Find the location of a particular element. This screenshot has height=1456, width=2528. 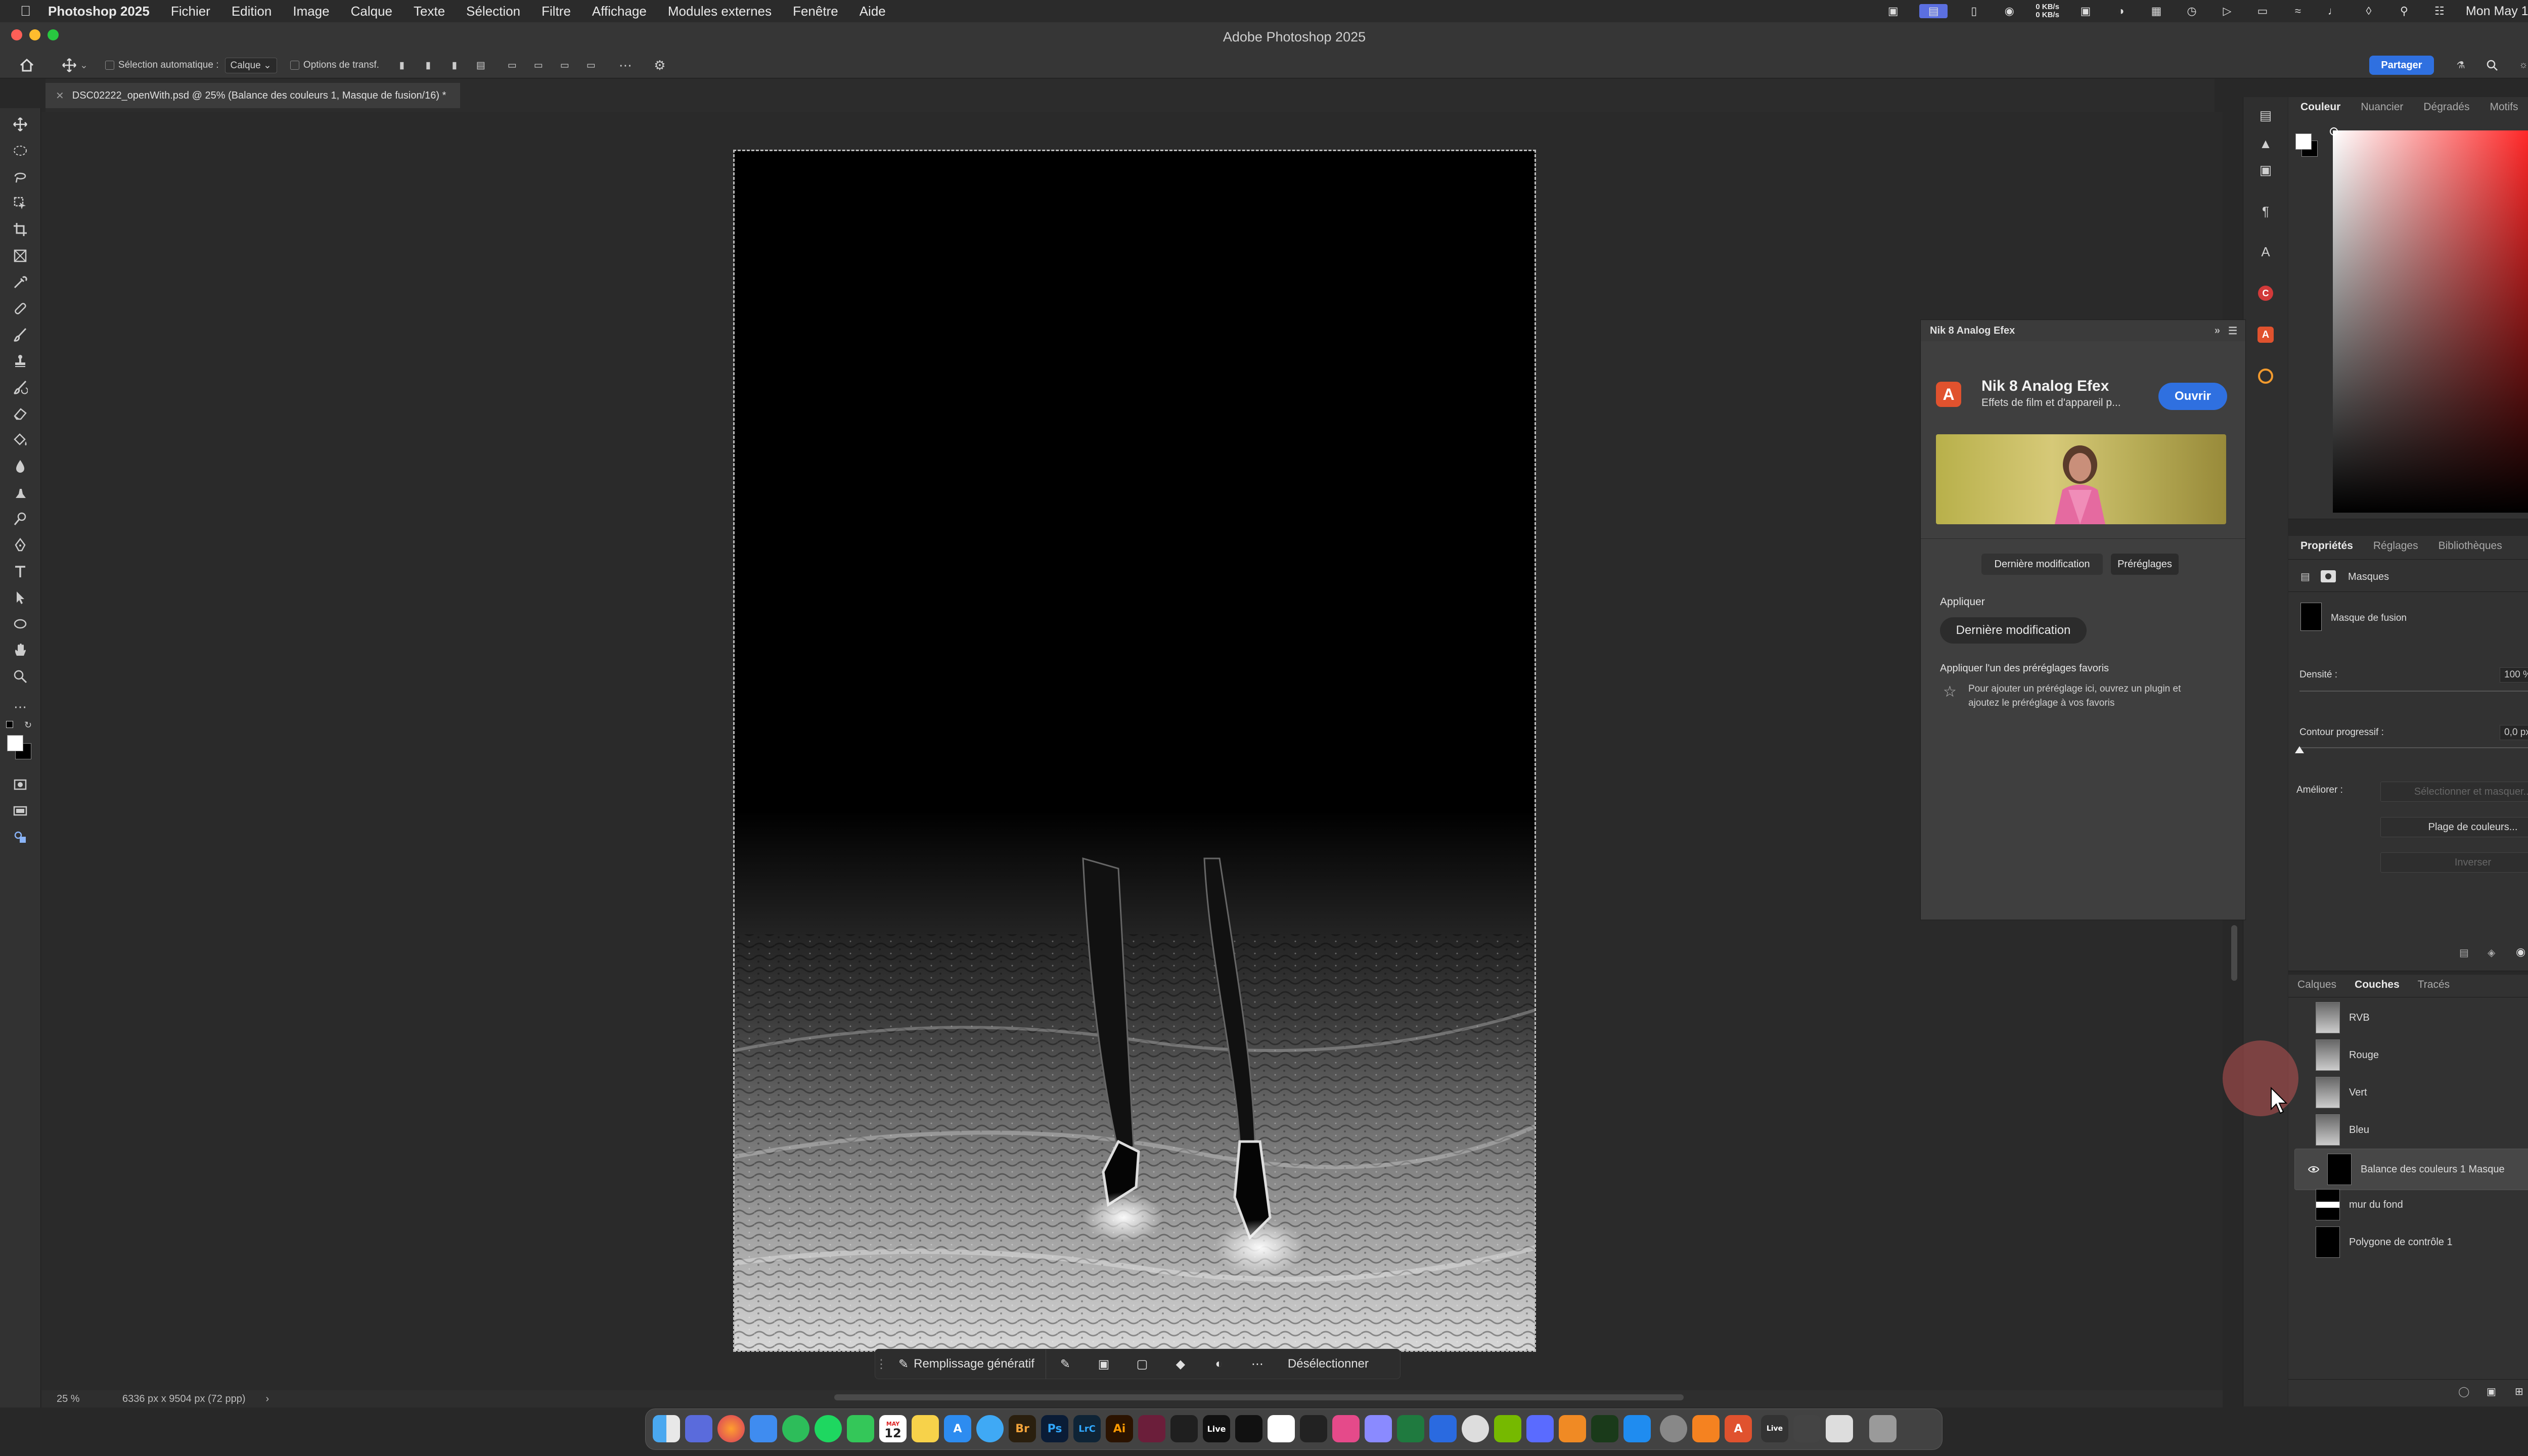

camera-icon: ▣ is located at coordinates (1893, 11).